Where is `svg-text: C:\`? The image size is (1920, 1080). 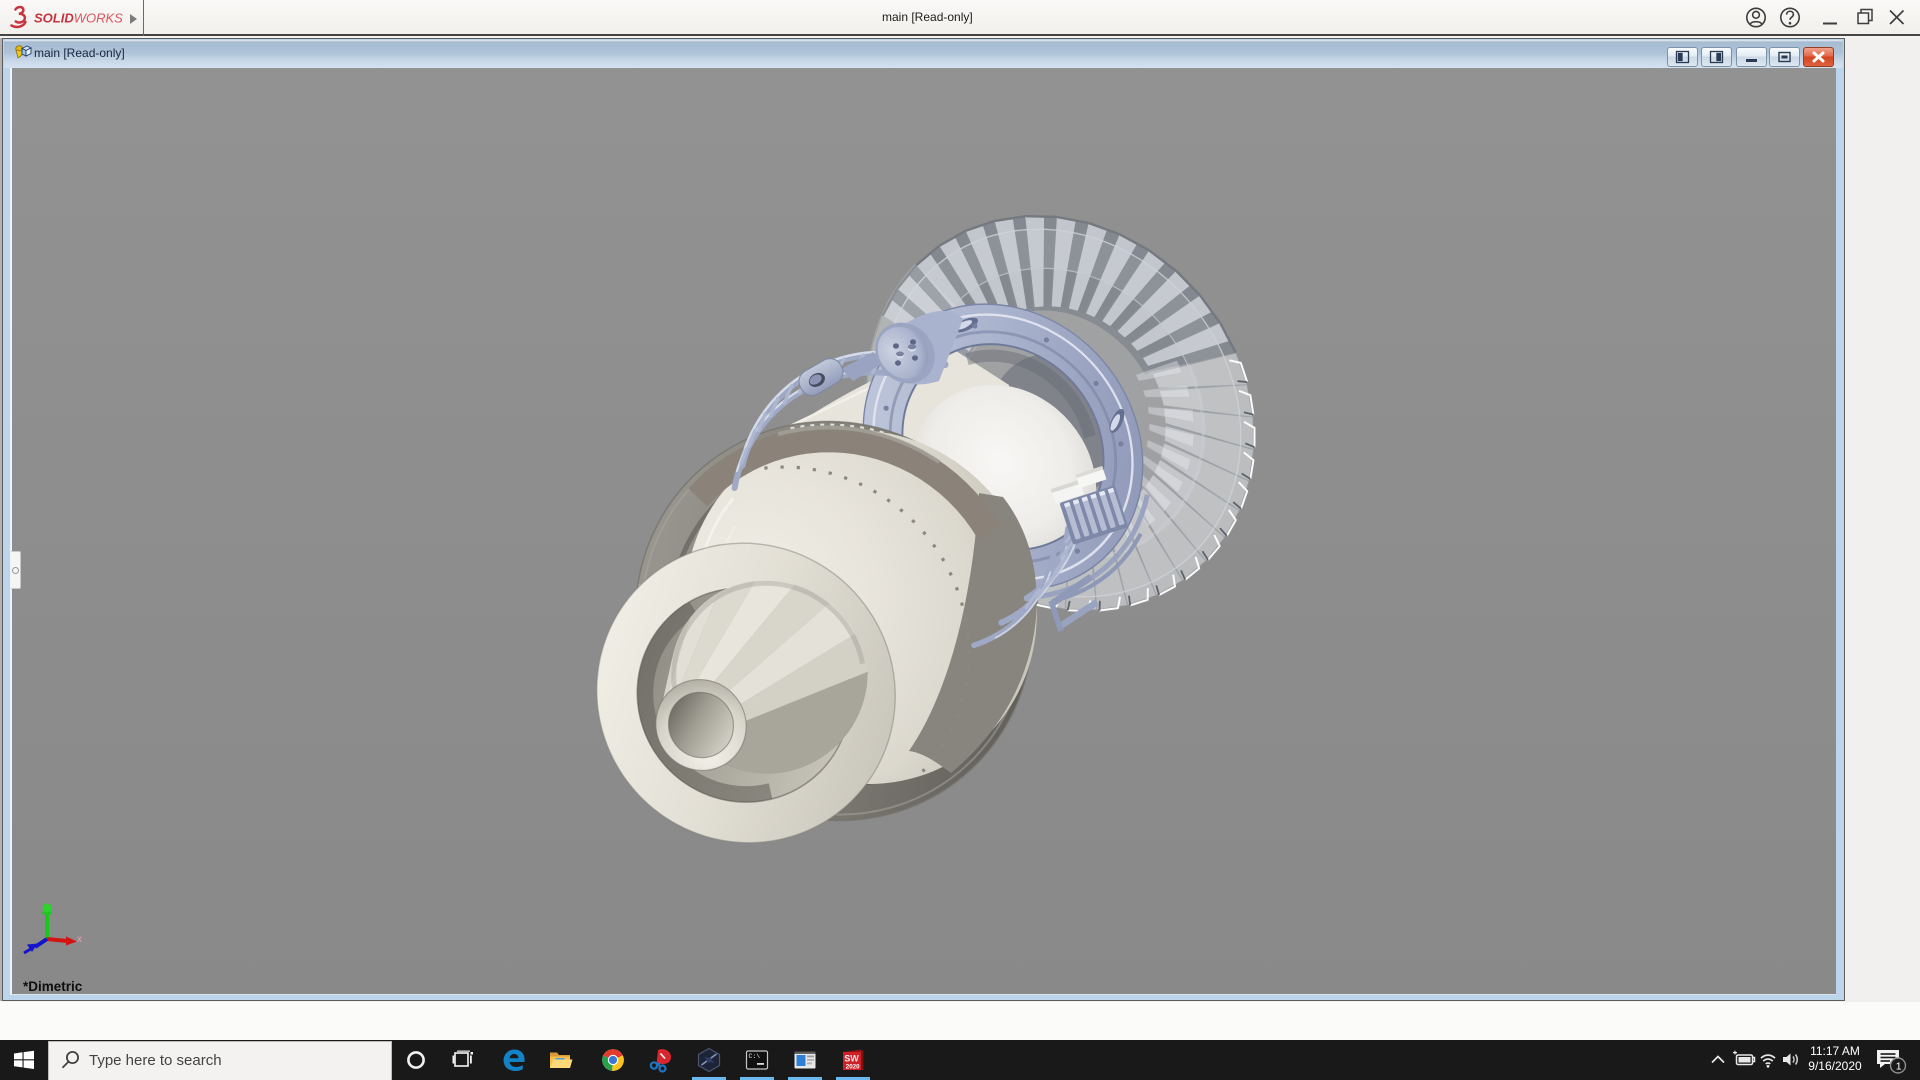 svg-text: C:\ is located at coordinates (755, 1056).